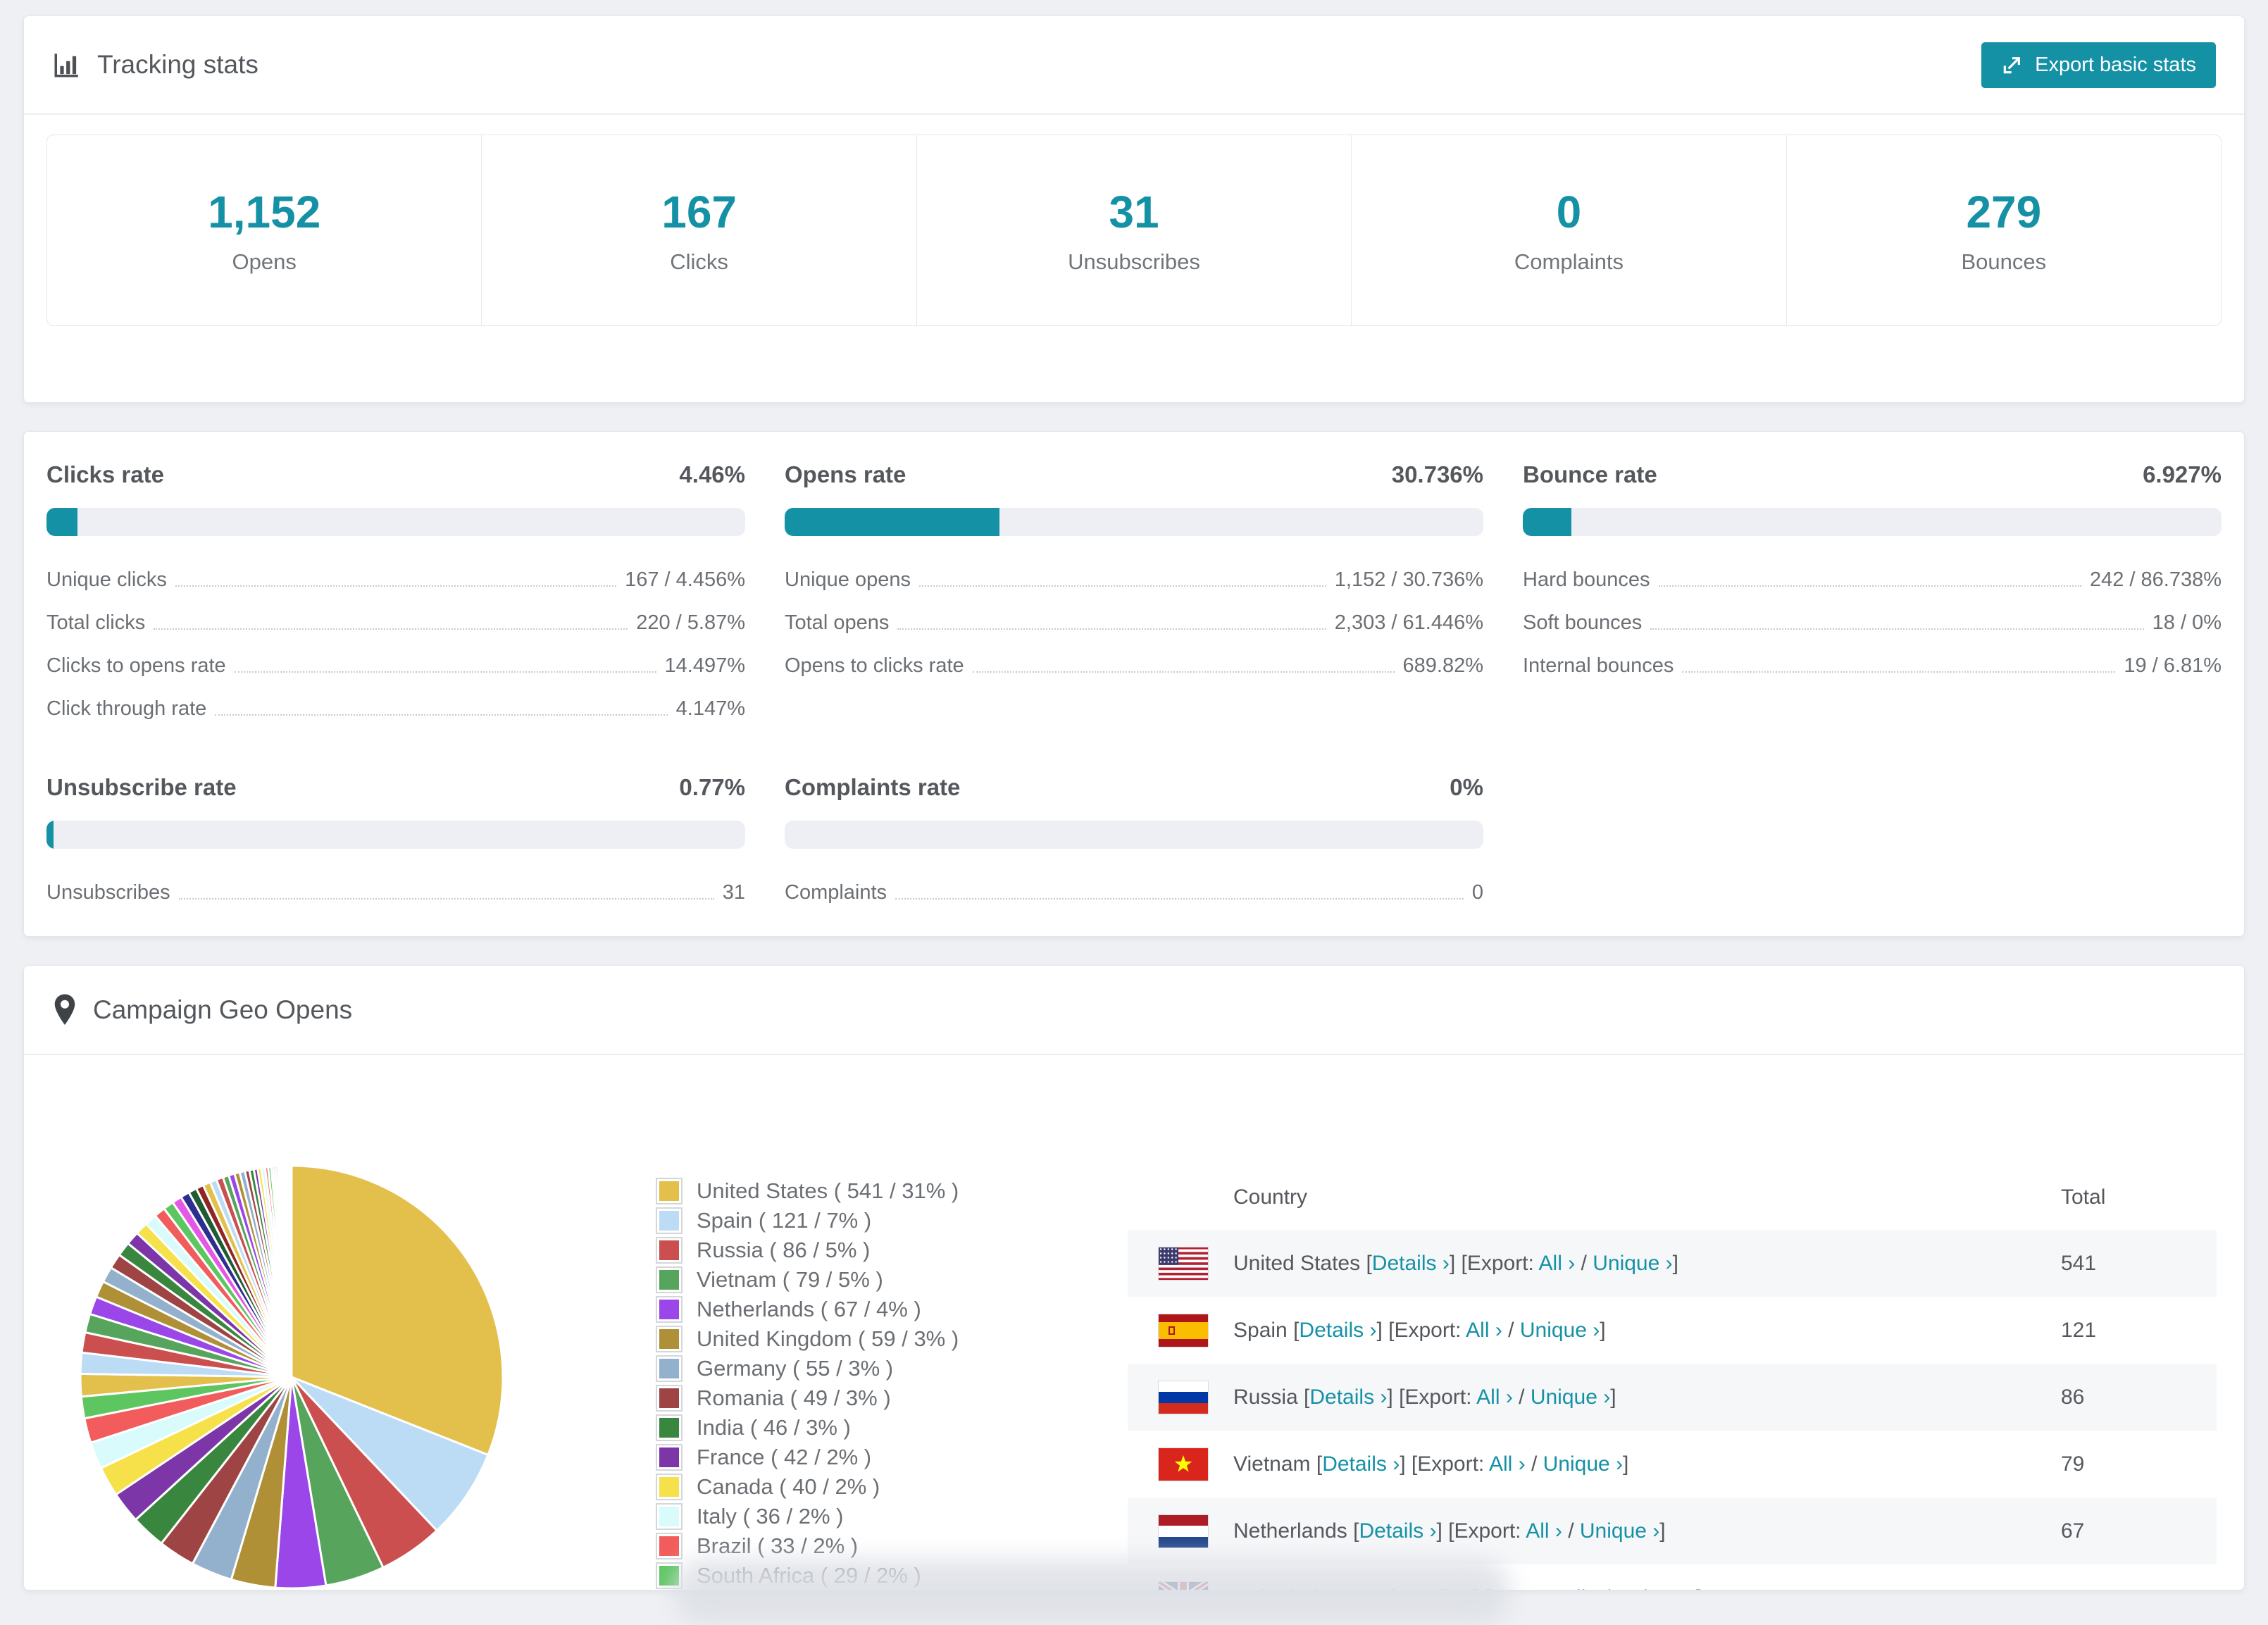 The width and height of the screenshot is (2268, 1625). What do you see at coordinates (1467, 787) in the screenshot?
I see `rate-value: 0%` at bounding box center [1467, 787].